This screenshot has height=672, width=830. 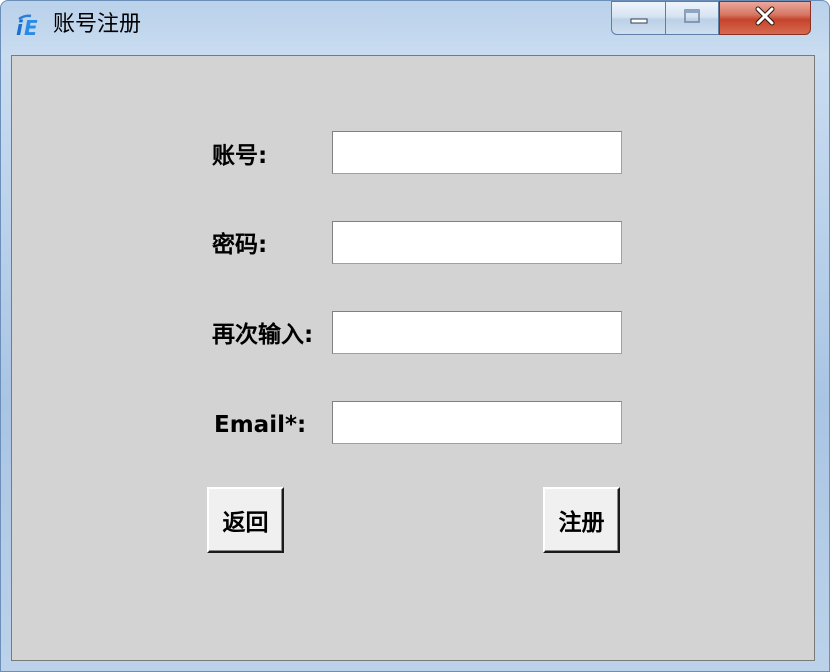 I want to click on confirm-password-input, so click(x=477, y=332).